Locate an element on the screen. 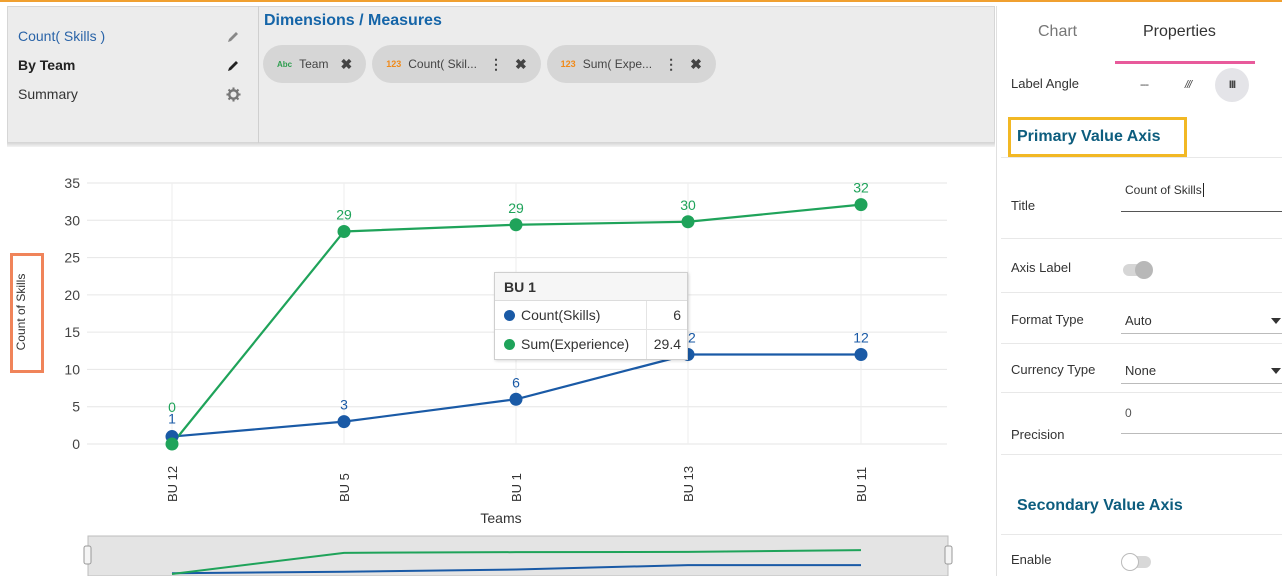 This screenshot has height=576, width=1282. precision-input: 0 is located at coordinates (1201, 420).